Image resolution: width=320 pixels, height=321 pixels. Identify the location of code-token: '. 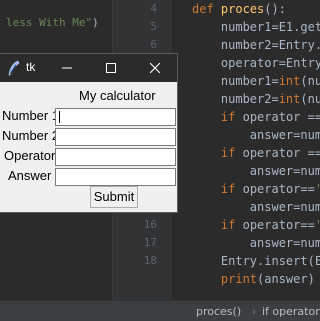
(317, 189).